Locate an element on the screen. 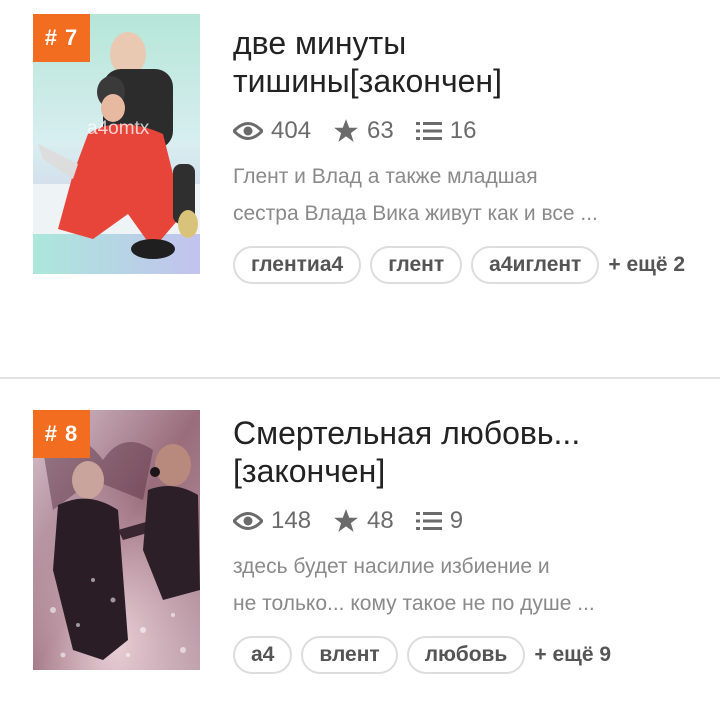  story-title-line-1: две минуты is located at coordinates (320, 43).